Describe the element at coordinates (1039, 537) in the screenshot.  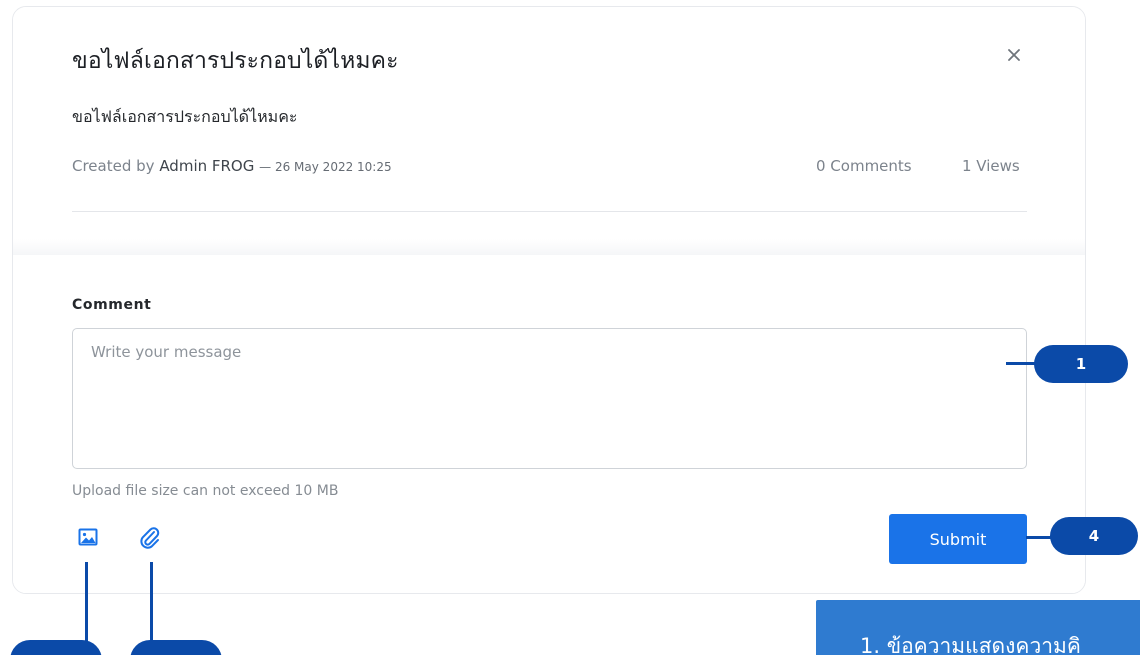
I see `callout-line-submit` at that location.